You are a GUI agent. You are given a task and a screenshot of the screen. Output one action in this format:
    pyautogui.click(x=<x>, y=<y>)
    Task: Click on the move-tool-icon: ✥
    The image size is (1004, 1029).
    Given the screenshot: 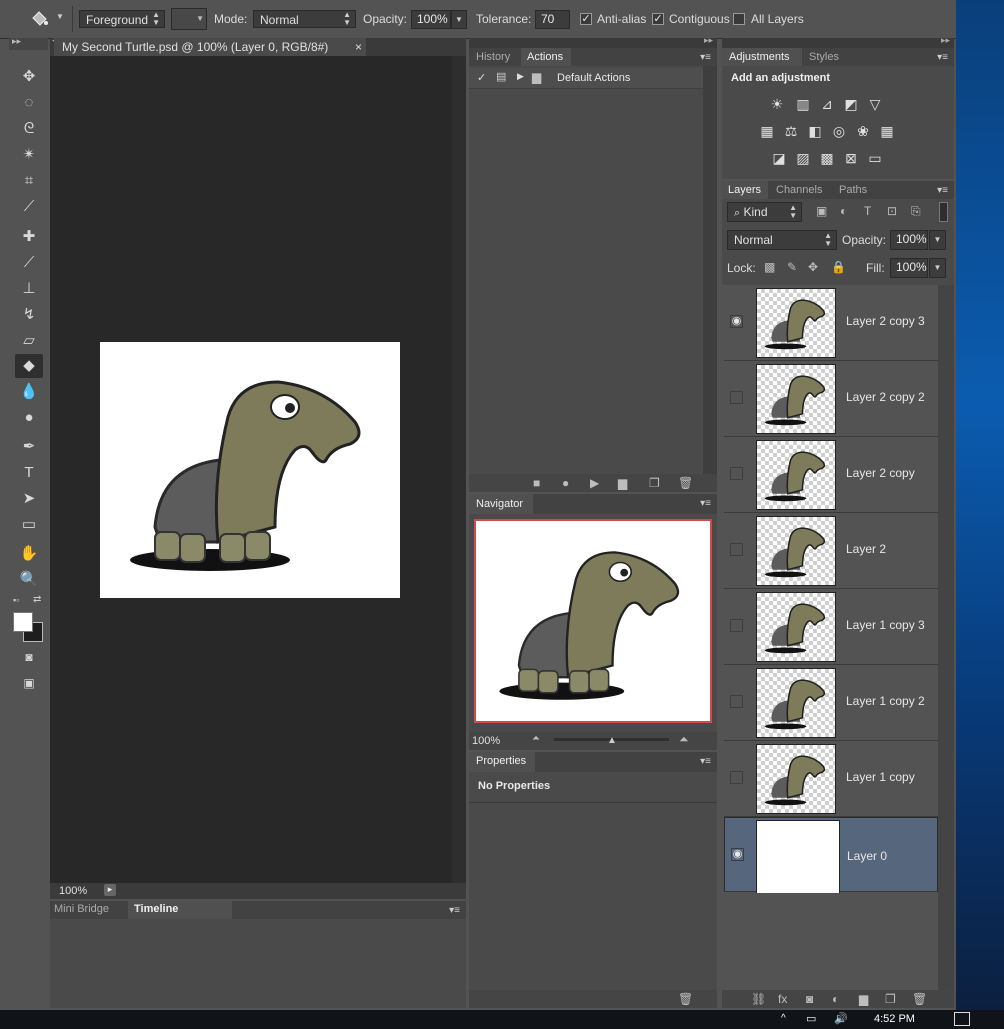 What is the action you would take?
    pyautogui.click(x=29, y=77)
    